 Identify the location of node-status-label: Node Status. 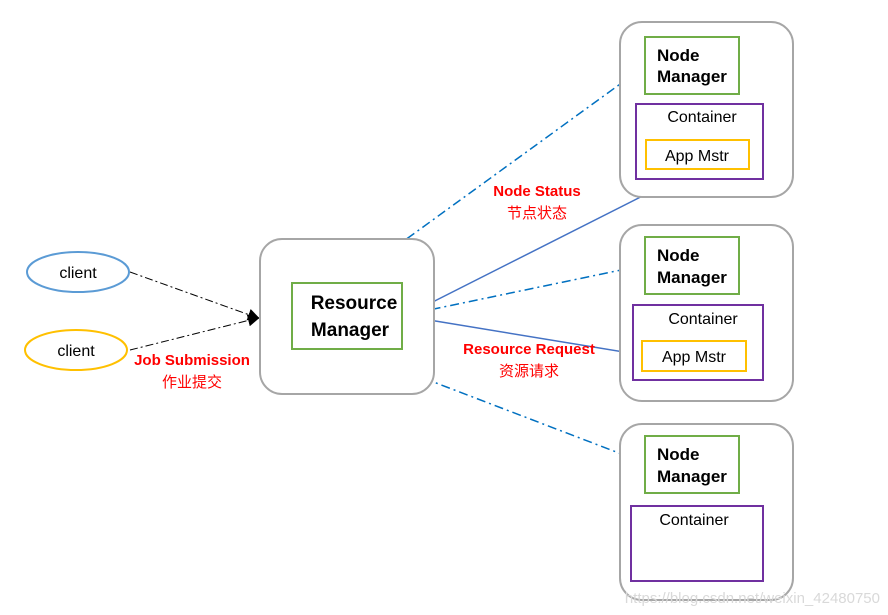
(537, 191).